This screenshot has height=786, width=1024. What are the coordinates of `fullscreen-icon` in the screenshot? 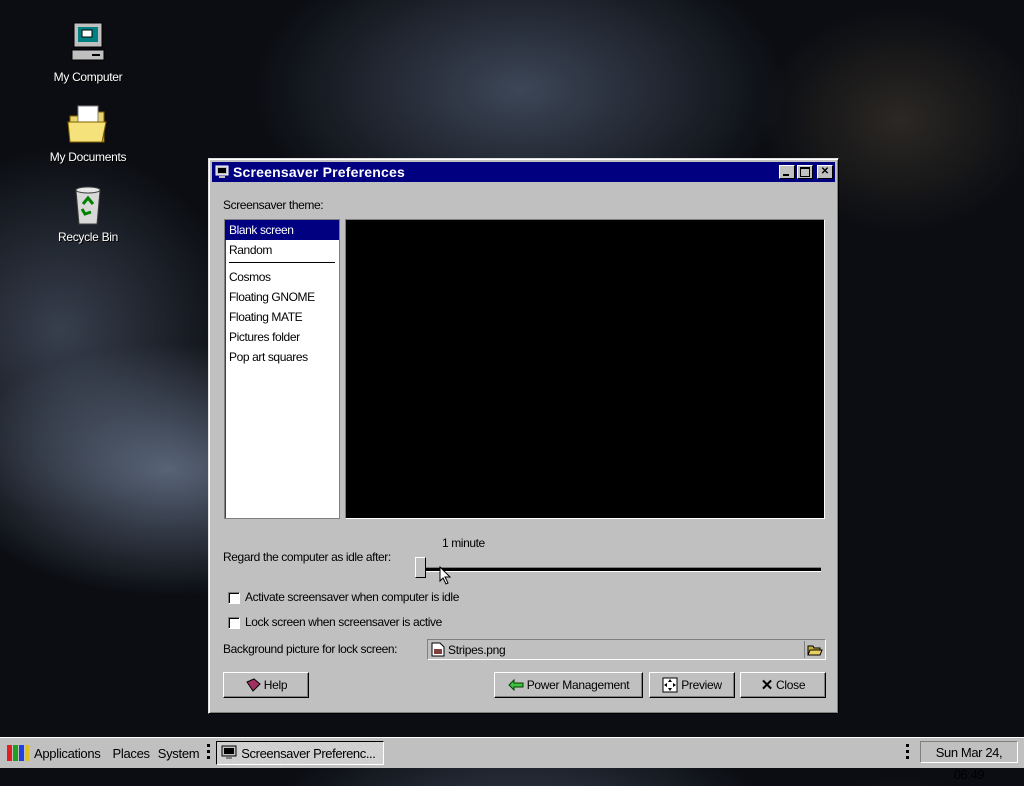 It's located at (670, 685).